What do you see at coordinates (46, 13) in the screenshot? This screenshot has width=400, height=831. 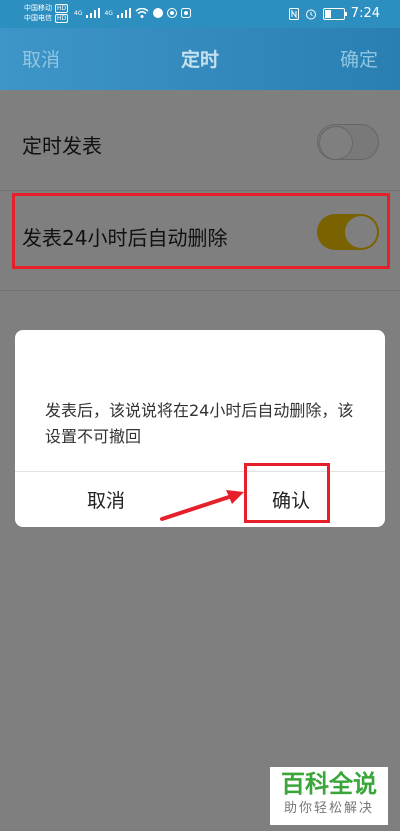 I see `carrier-info: 中国移动 HD 中国电信 HD` at bounding box center [46, 13].